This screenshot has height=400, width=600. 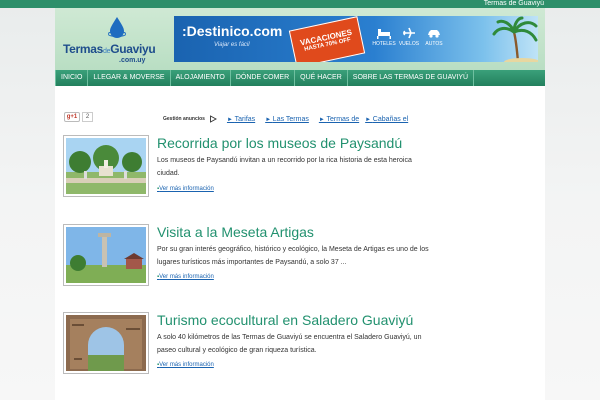 What do you see at coordinates (235, 232) in the screenshot?
I see `article-title: Visita a la Meseta Artigas` at bounding box center [235, 232].